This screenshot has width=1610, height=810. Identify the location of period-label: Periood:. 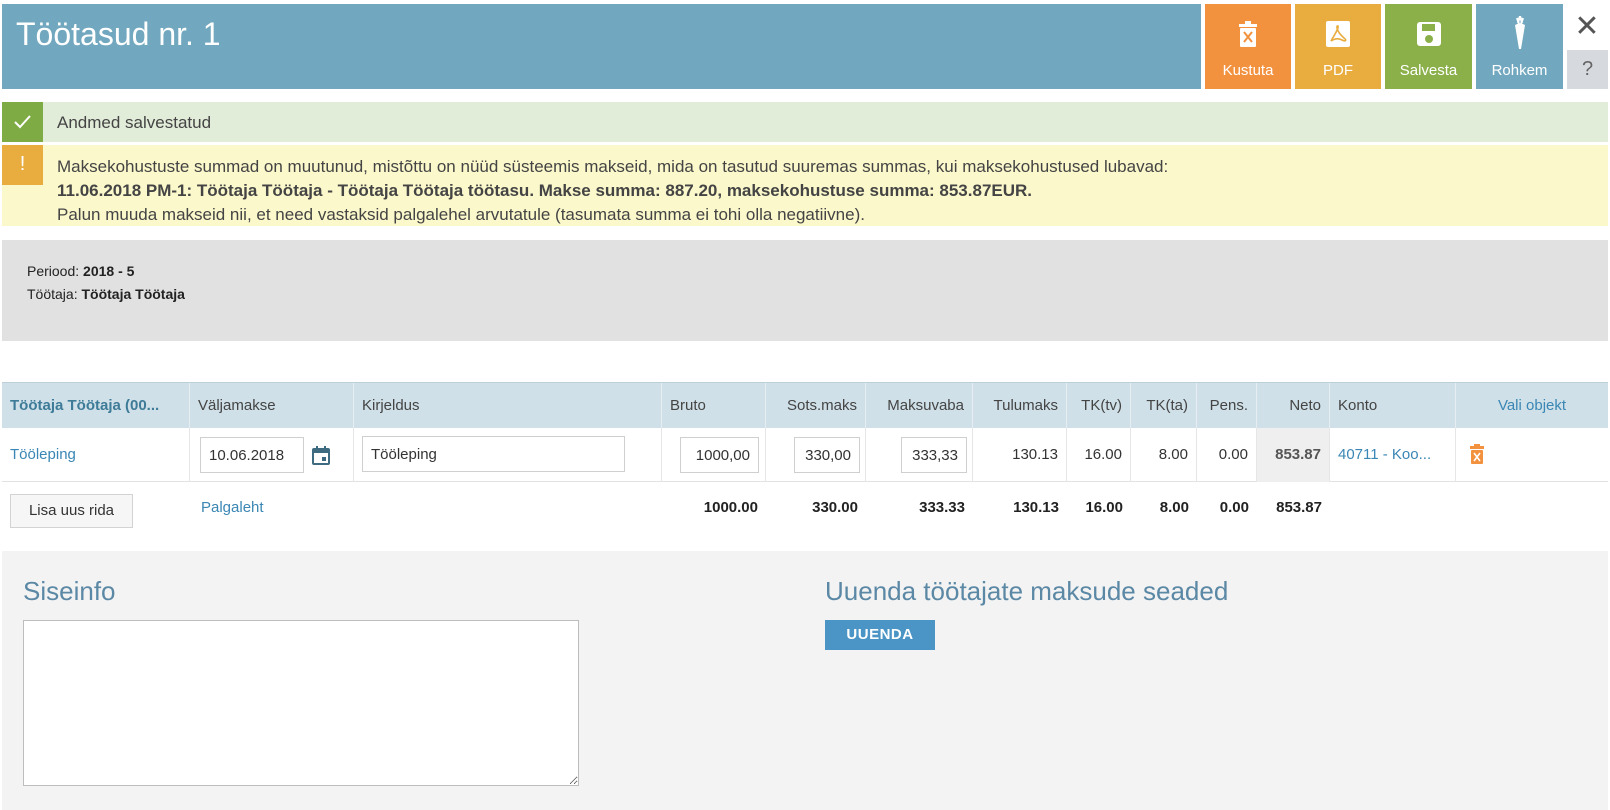
(53, 271).